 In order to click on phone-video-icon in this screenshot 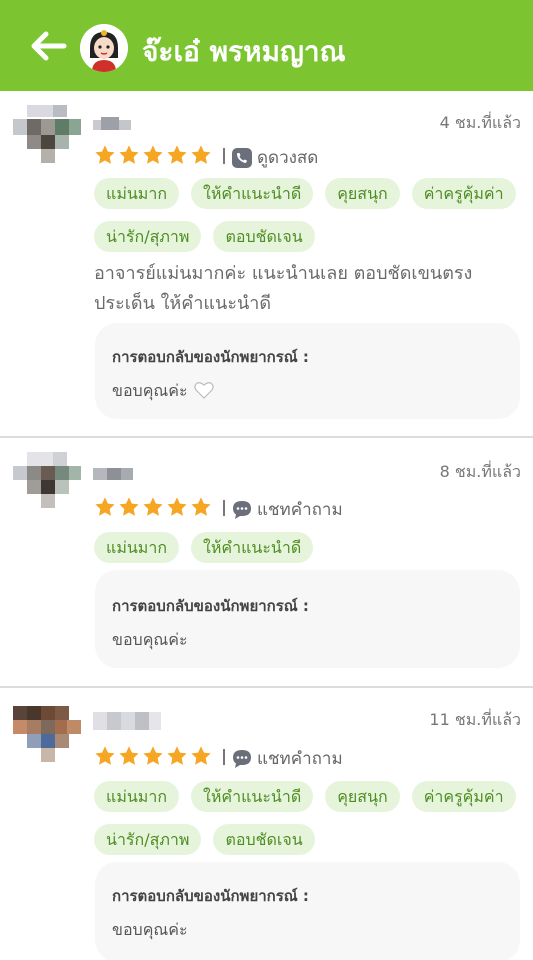, I will do `click(242, 157)`.